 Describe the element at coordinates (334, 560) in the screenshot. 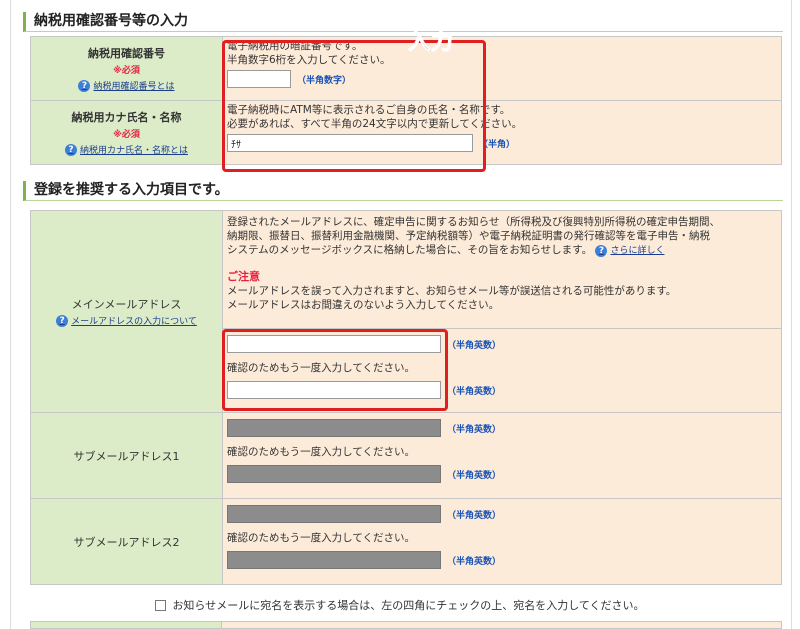

I see `sub-email-2-confirm-input` at that location.